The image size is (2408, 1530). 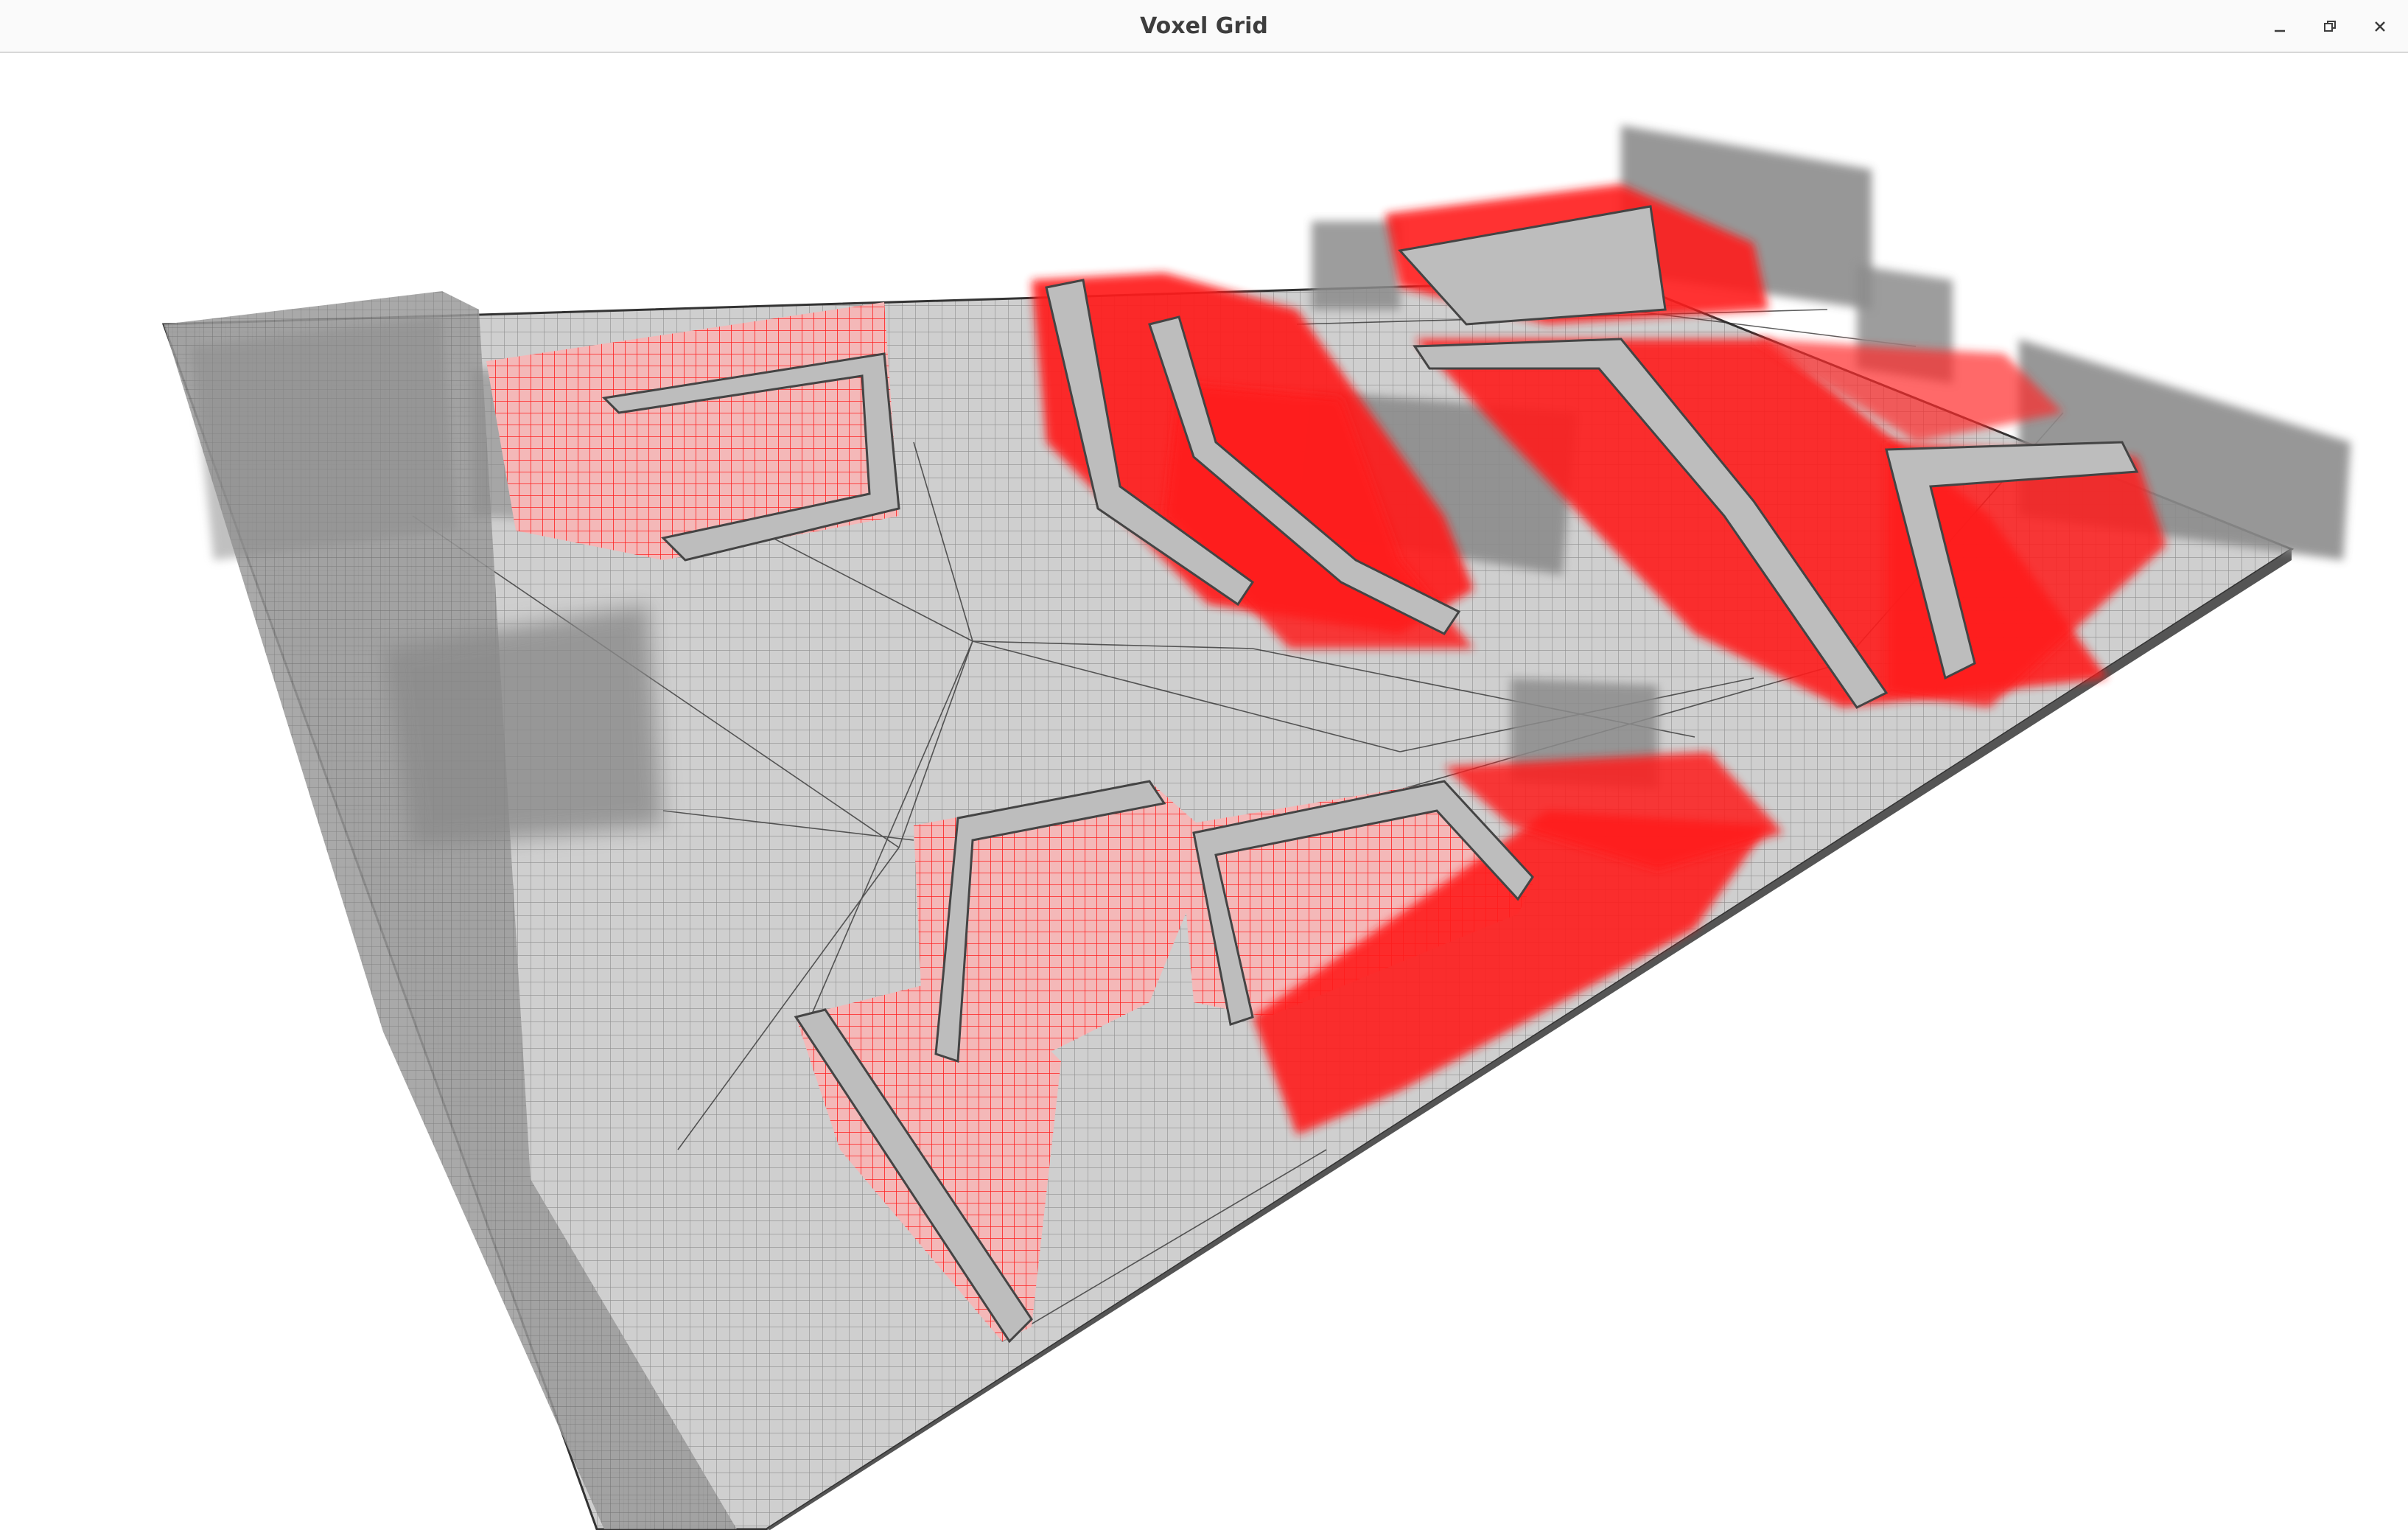 I want to click on window-titlebar: Voxel Grid, so click(x=1204, y=27).